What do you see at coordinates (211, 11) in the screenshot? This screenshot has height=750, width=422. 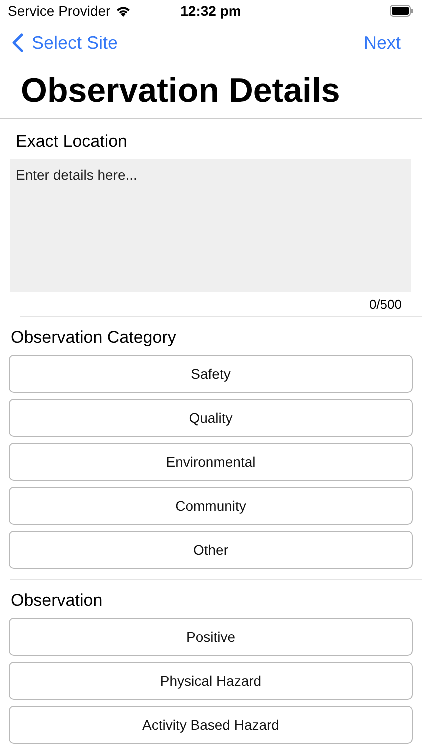 I see `status-time: 12:32 pm` at bounding box center [211, 11].